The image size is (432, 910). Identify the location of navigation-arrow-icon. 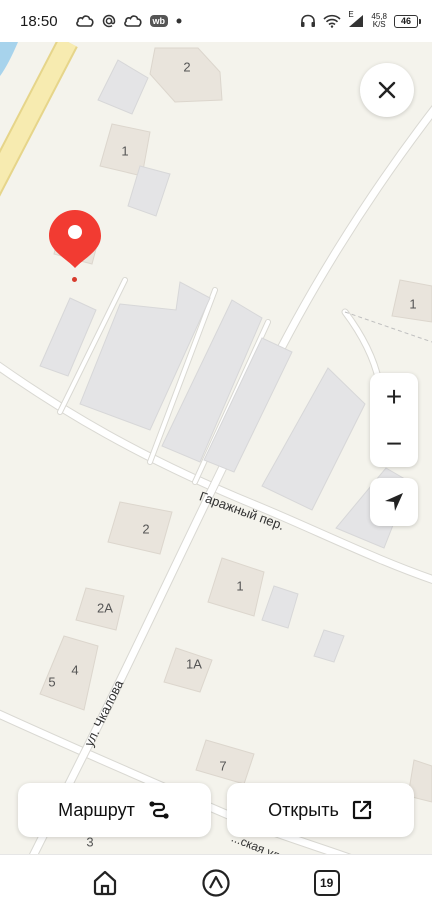
(394, 502).